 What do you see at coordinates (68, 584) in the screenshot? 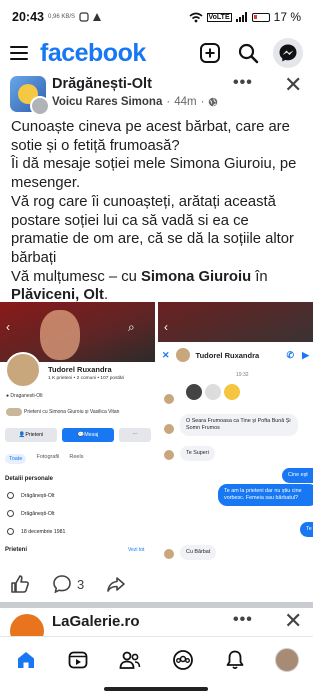
I see `comment-button: 3` at bounding box center [68, 584].